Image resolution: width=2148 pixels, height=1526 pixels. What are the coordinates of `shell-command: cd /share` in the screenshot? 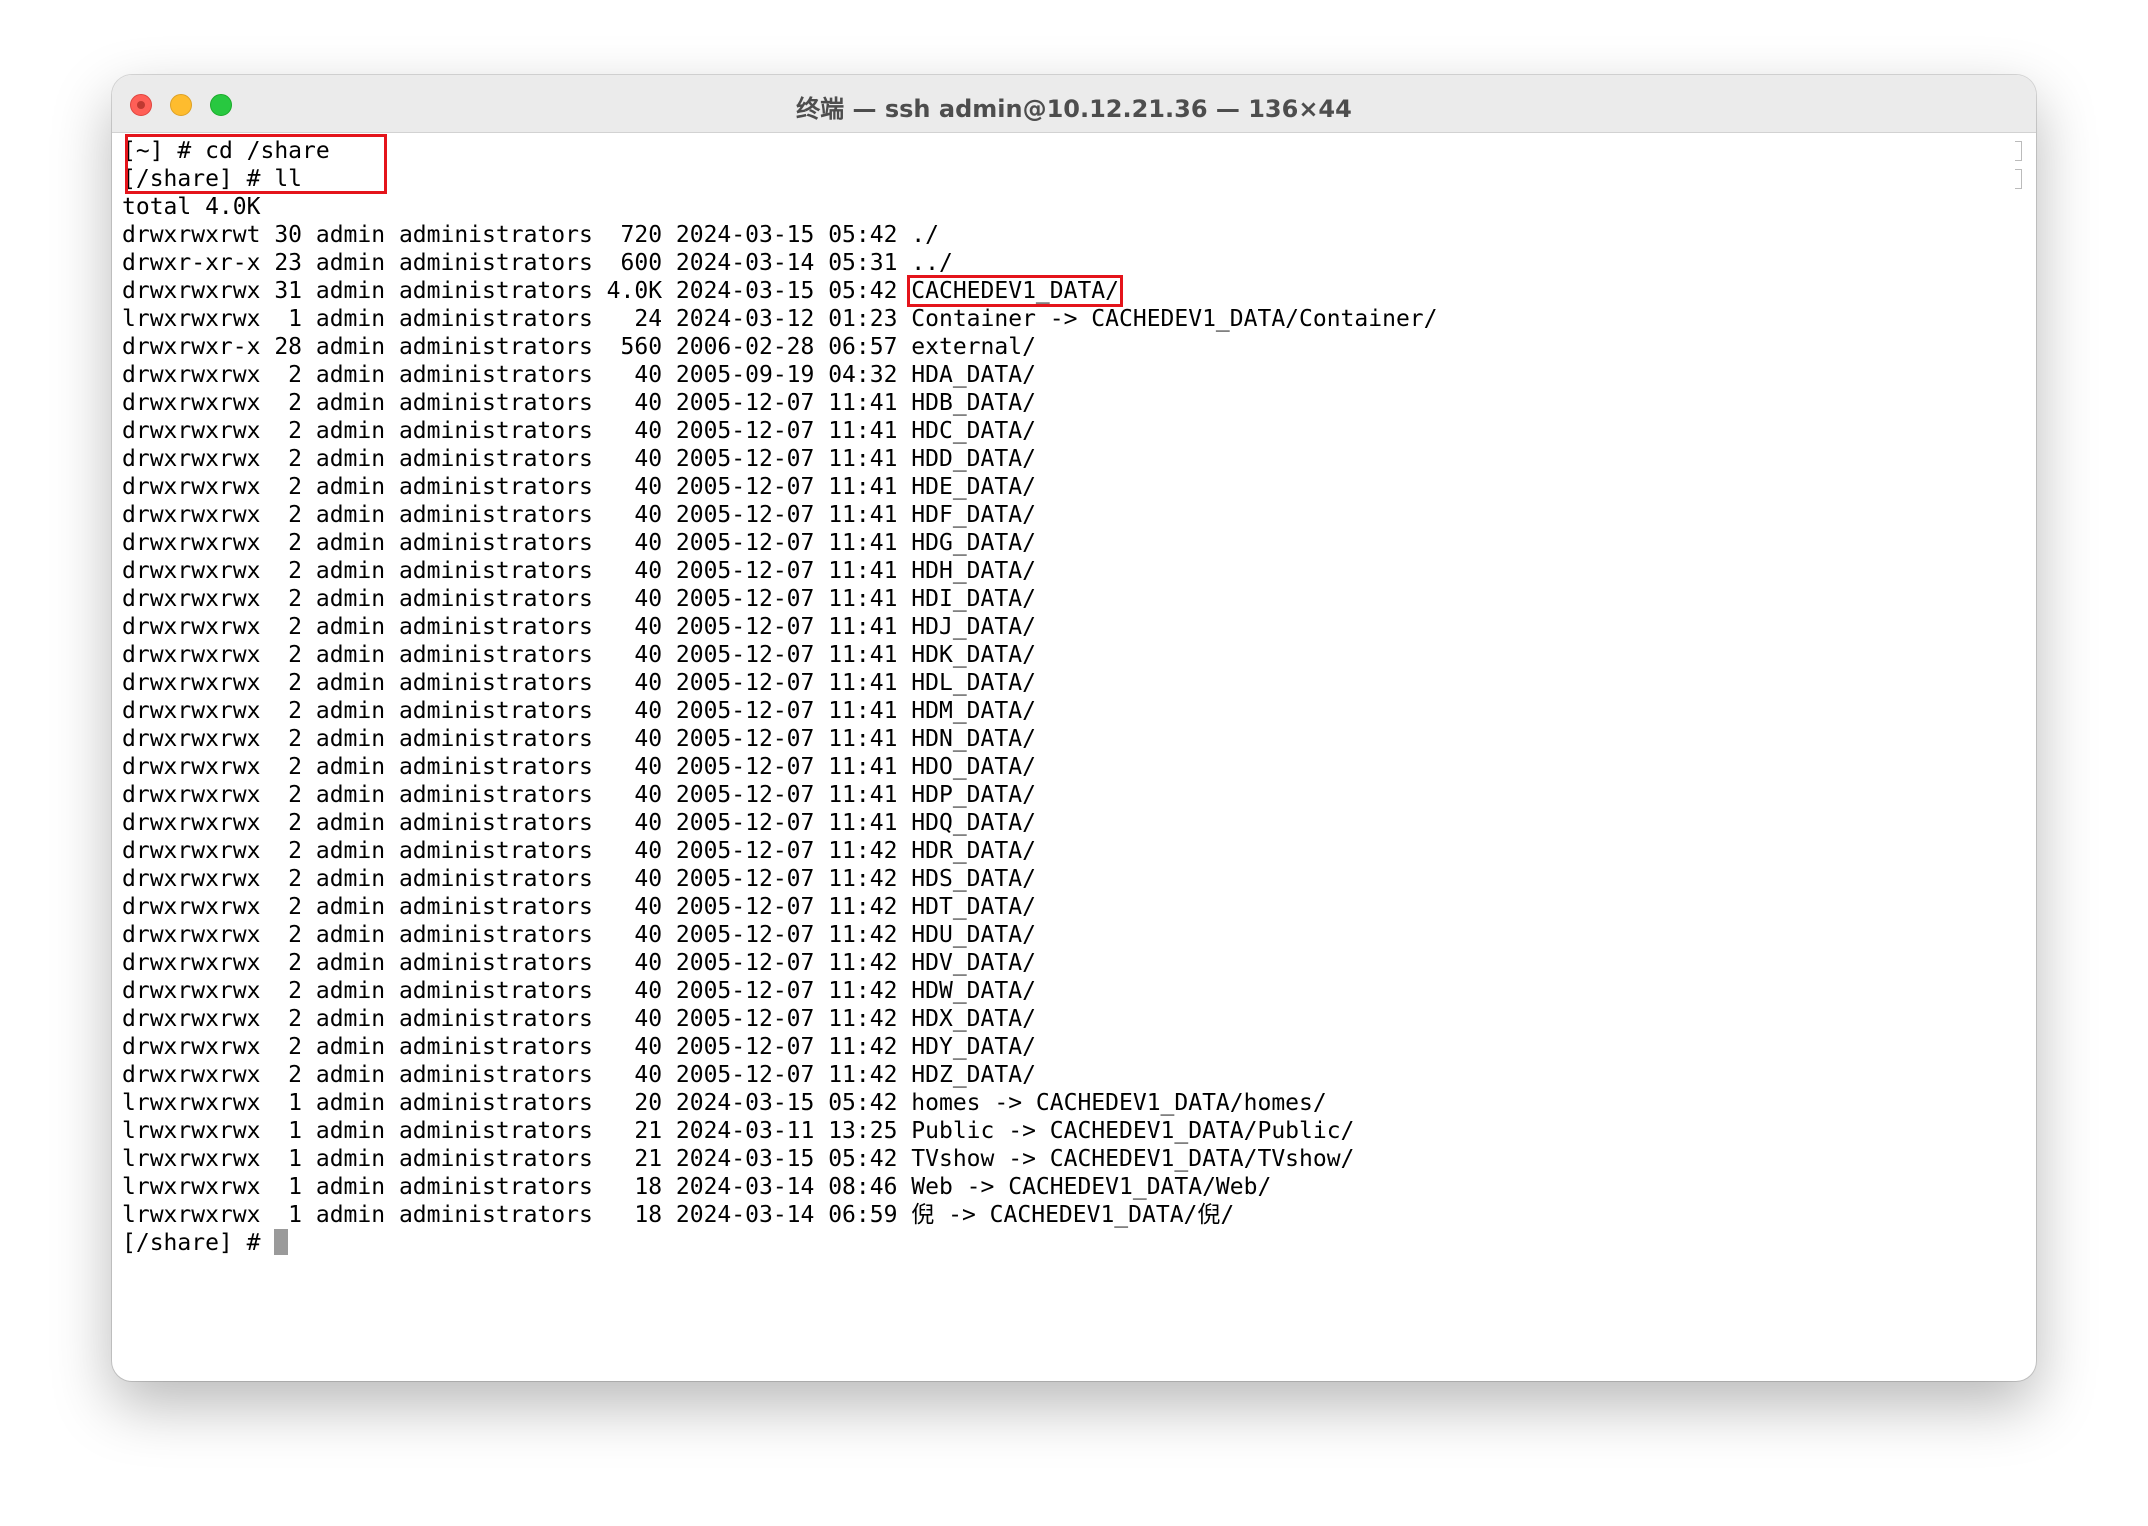 It's located at (267, 151).